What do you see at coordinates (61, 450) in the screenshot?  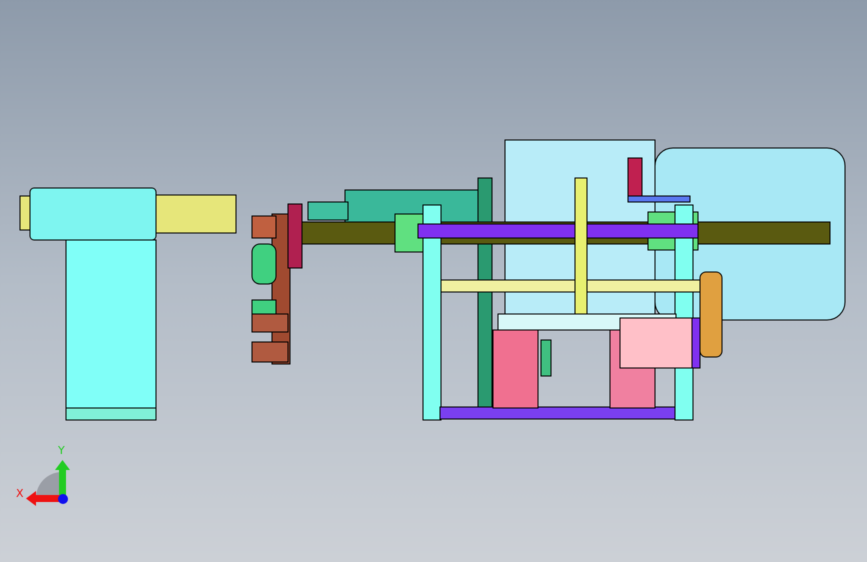 I see `axis-label: Y` at bounding box center [61, 450].